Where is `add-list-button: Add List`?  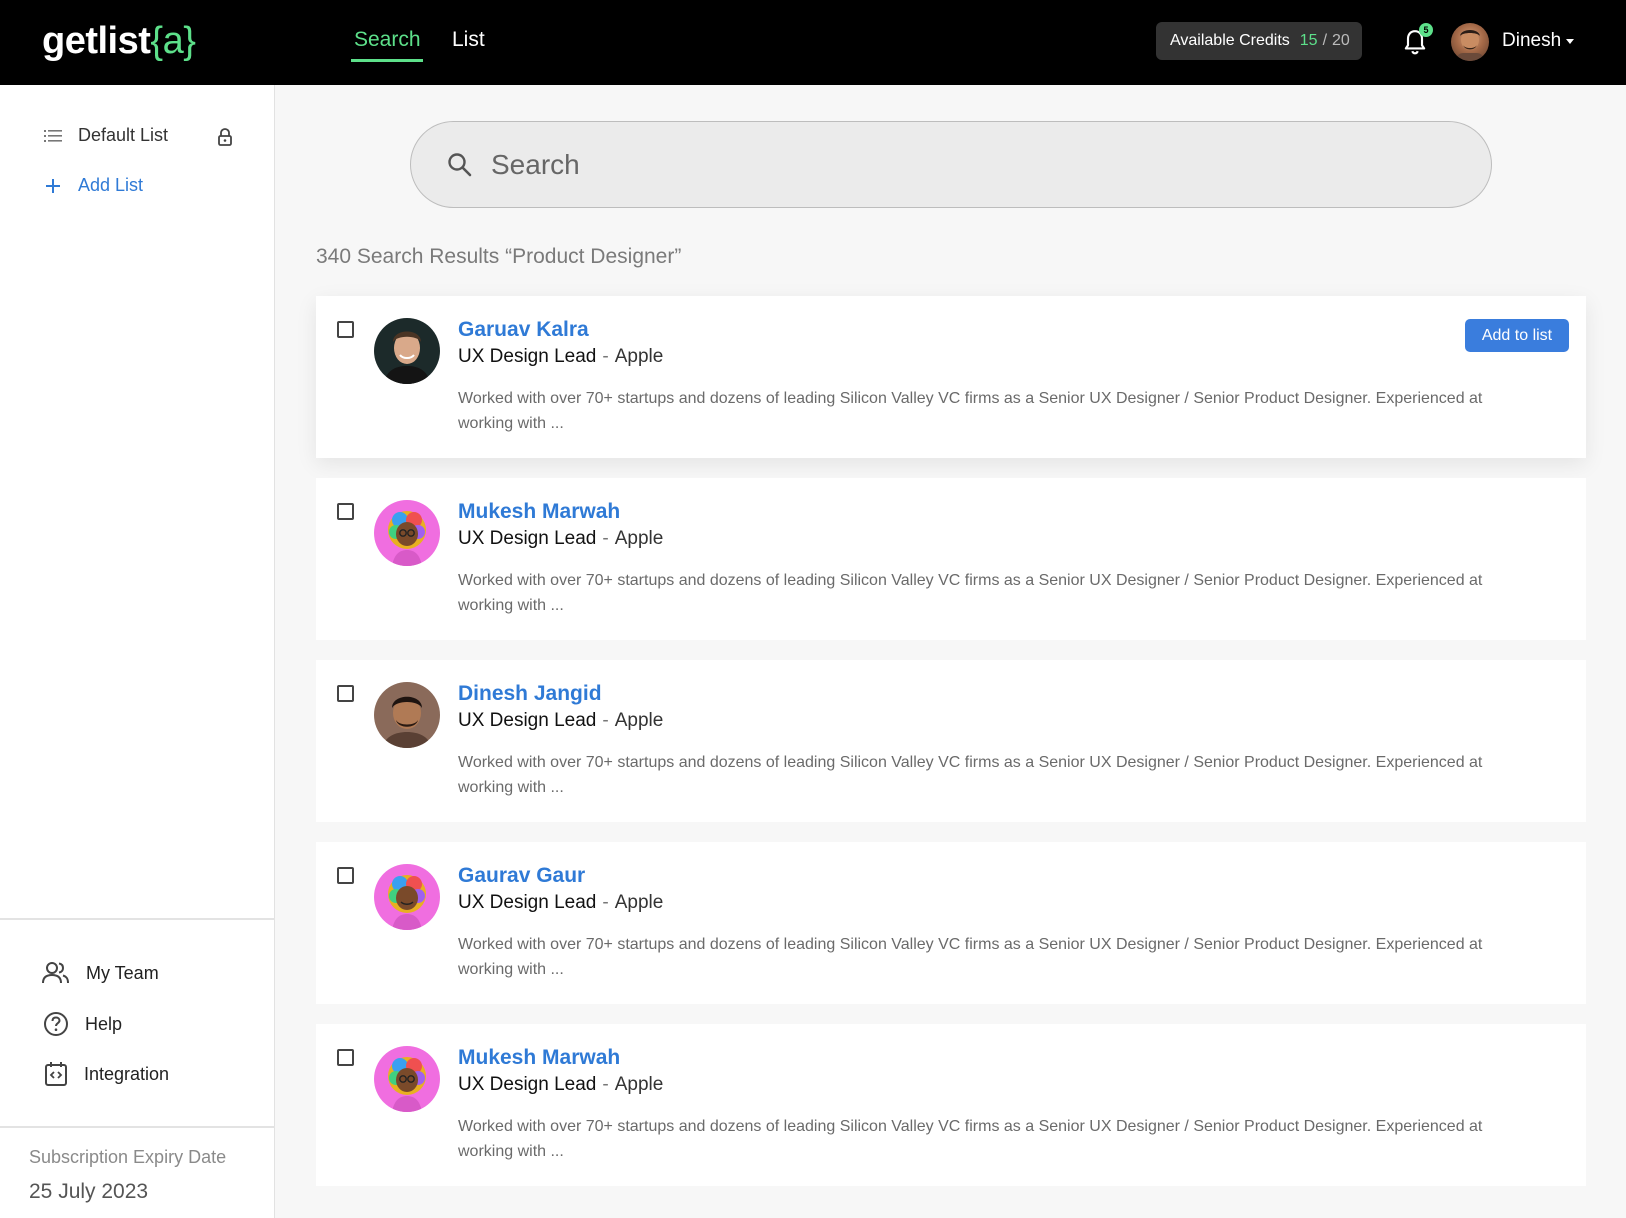
add-list-button: Add List is located at coordinates (93, 185).